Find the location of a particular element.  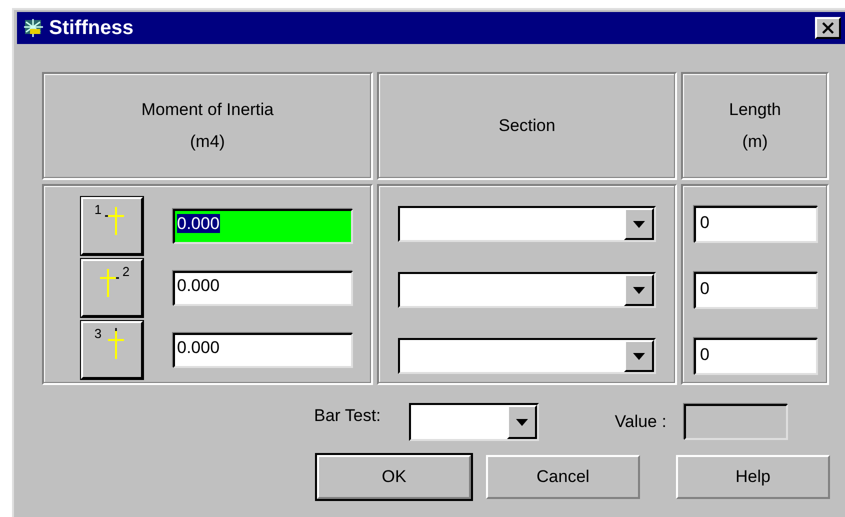

column-header: Section is located at coordinates (527, 126).